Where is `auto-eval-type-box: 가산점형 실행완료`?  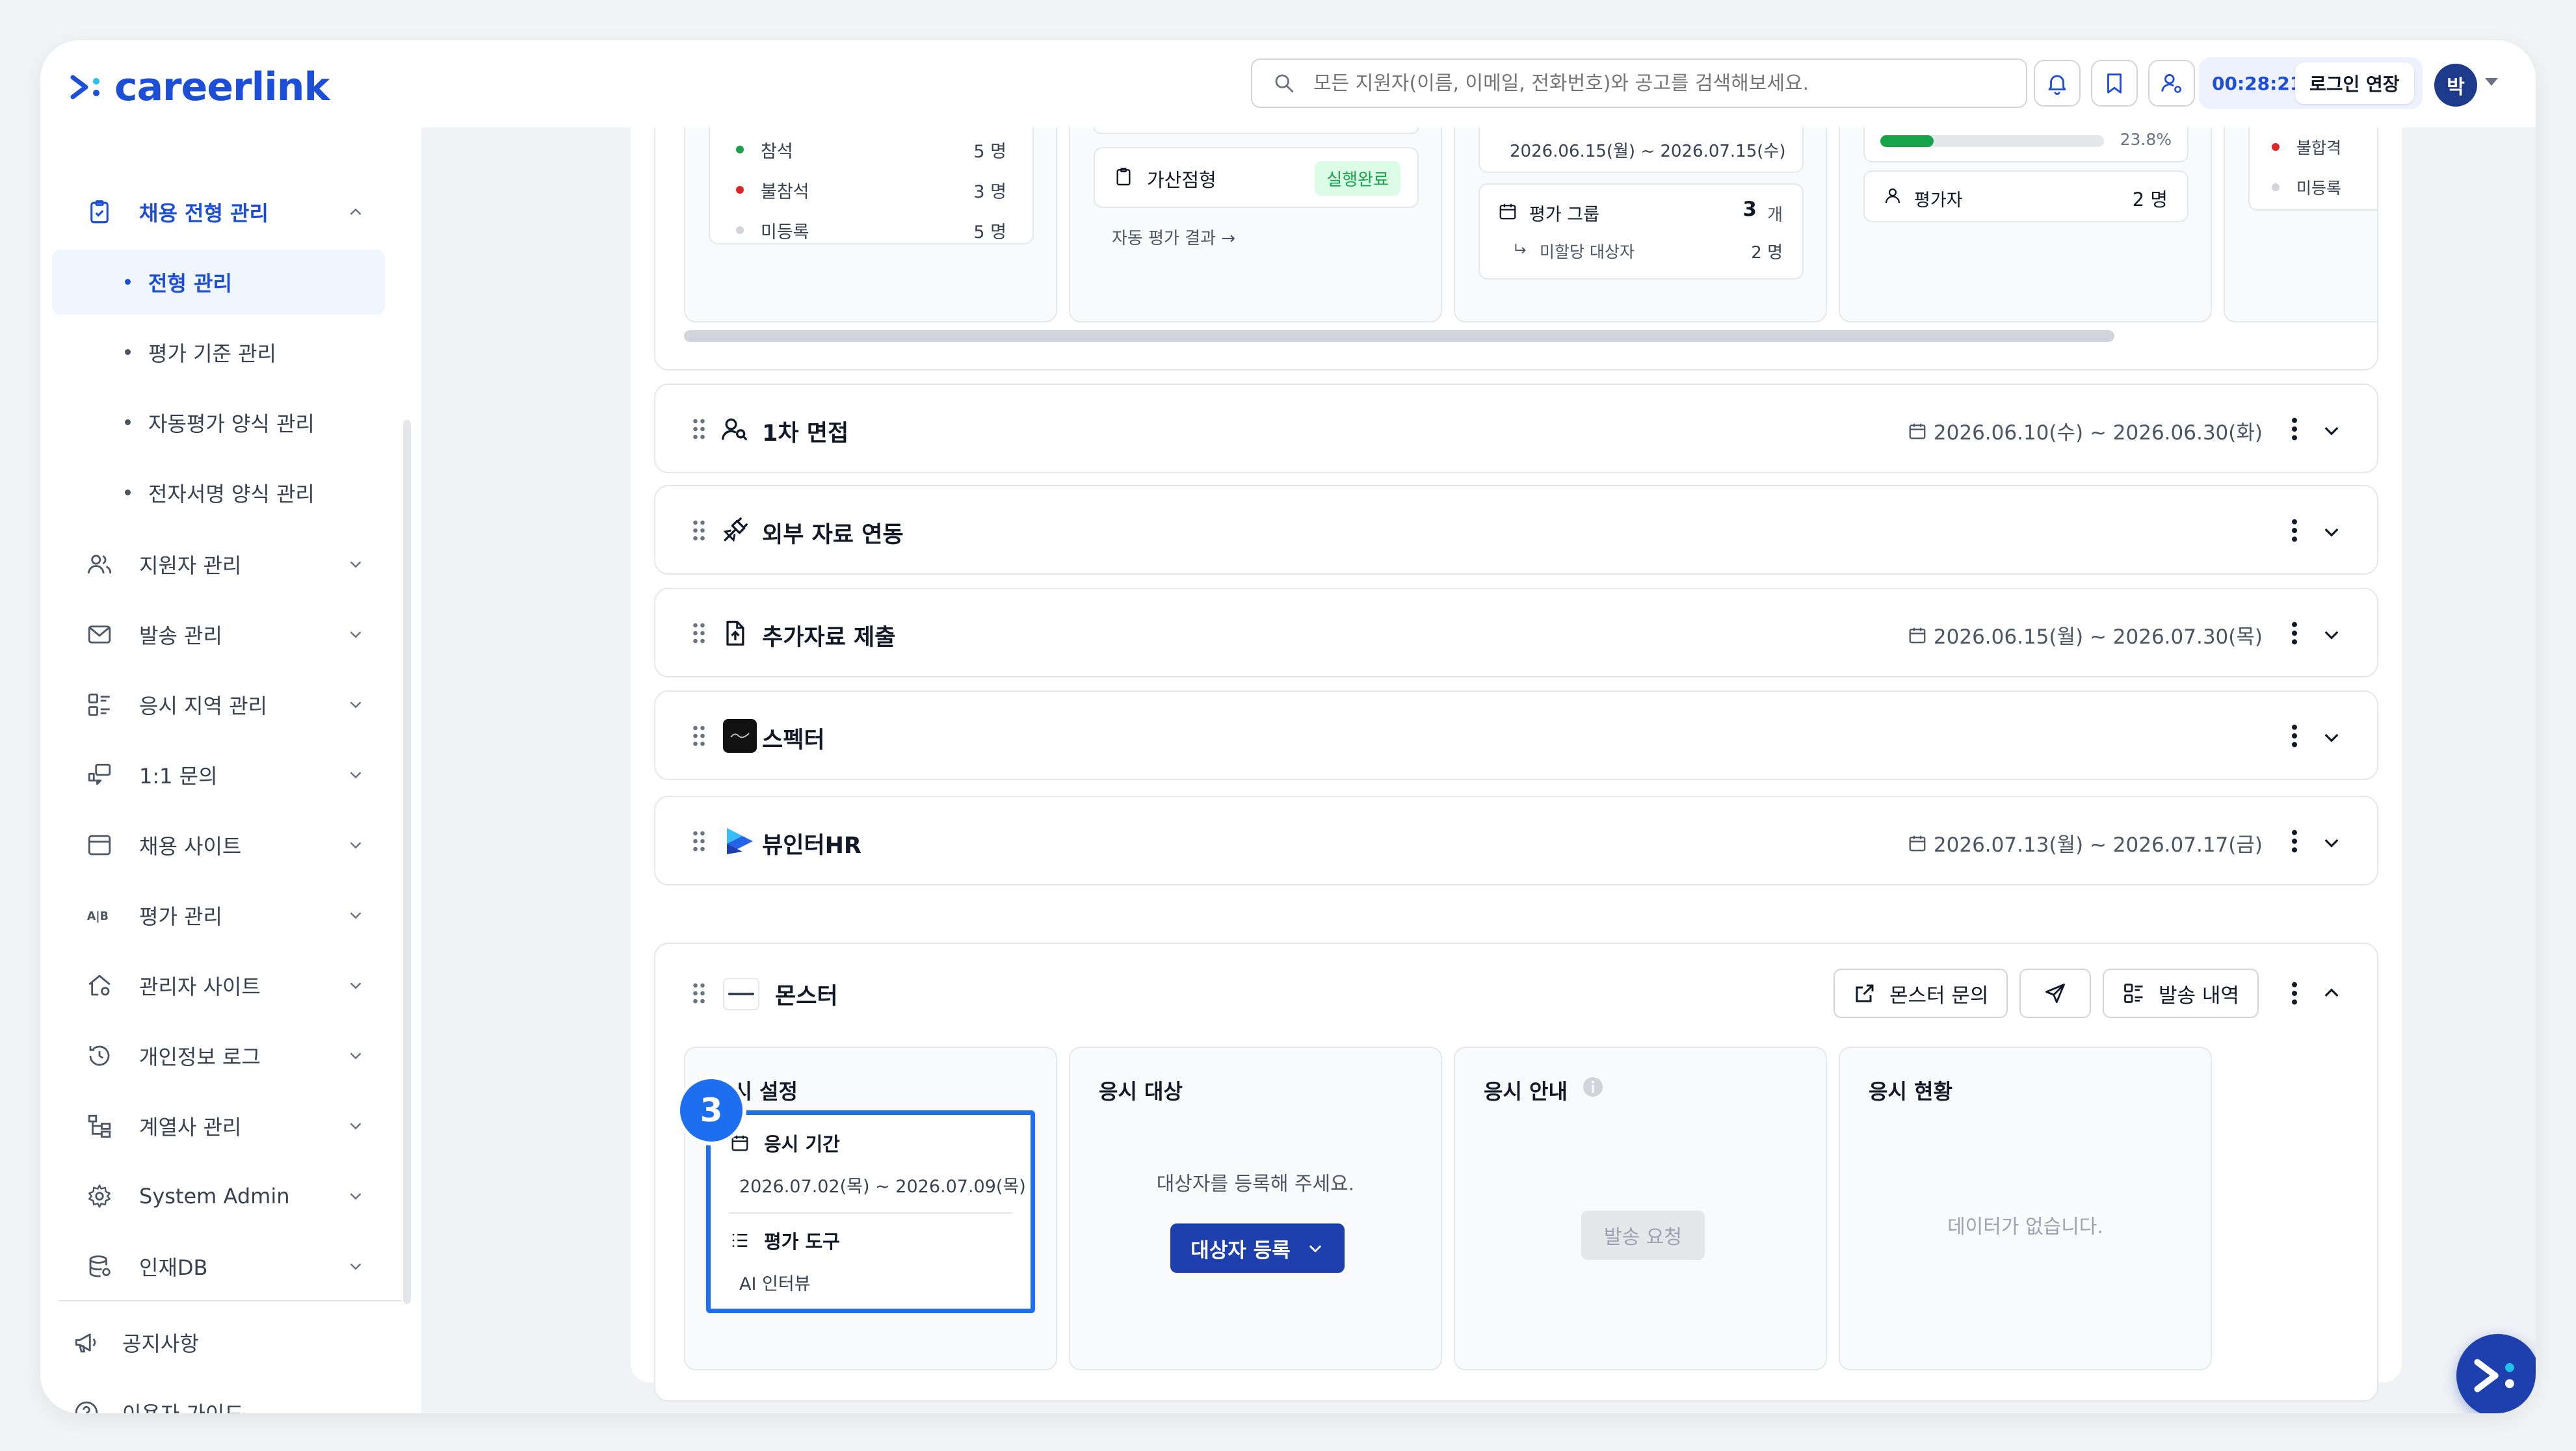 auto-eval-type-box: 가산점형 실행완료 is located at coordinates (1256, 177).